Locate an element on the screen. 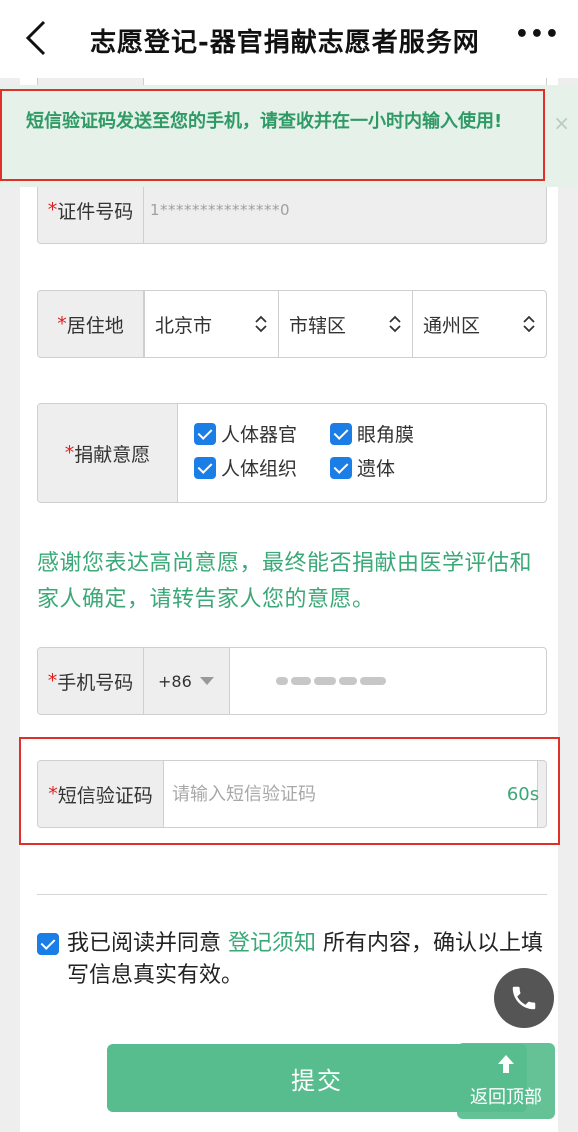  page-title: 志愿登记-器官捐献志愿者服务网 is located at coordinates (285, 43).